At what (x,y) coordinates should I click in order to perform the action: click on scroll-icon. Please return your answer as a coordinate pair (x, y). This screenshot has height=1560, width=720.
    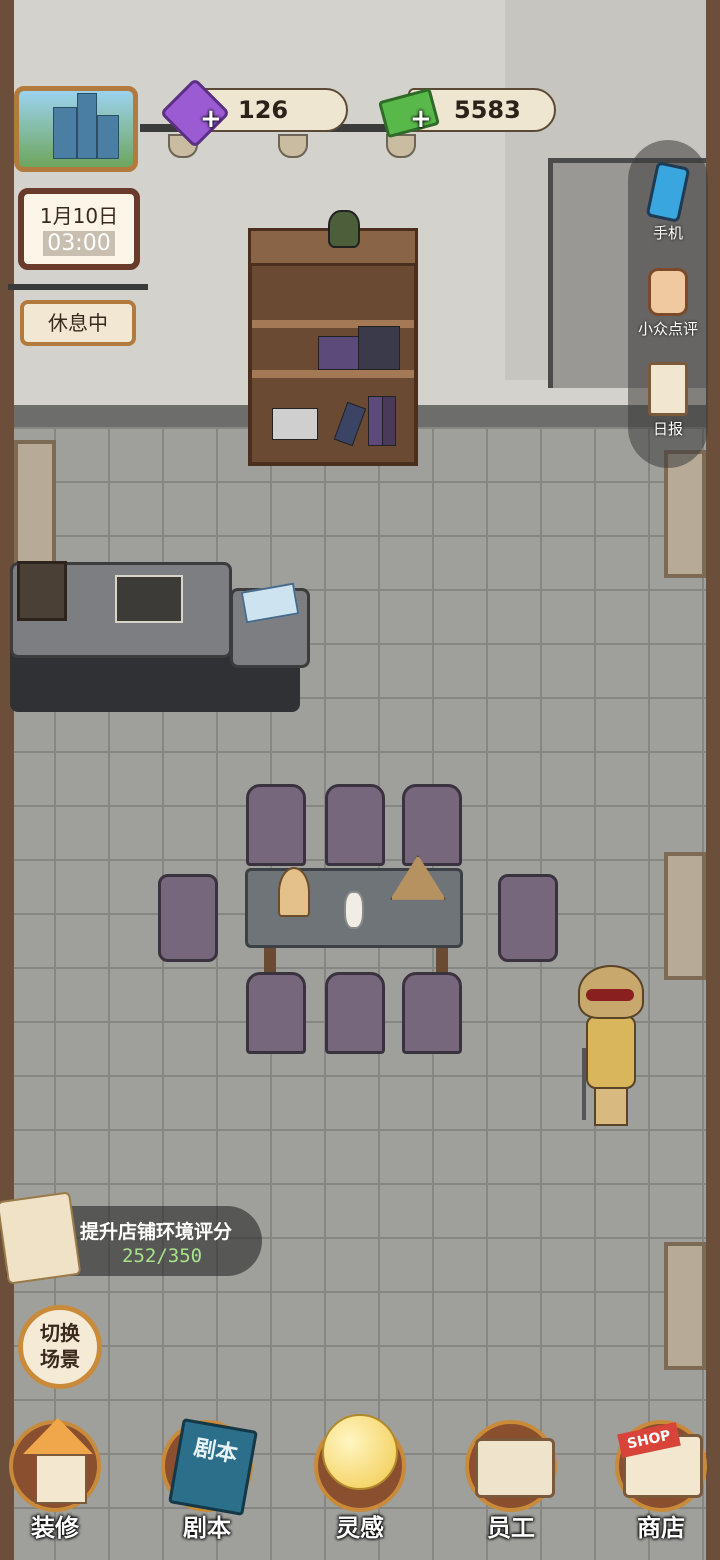
    Looking at the image, I should click on (41, 1238).